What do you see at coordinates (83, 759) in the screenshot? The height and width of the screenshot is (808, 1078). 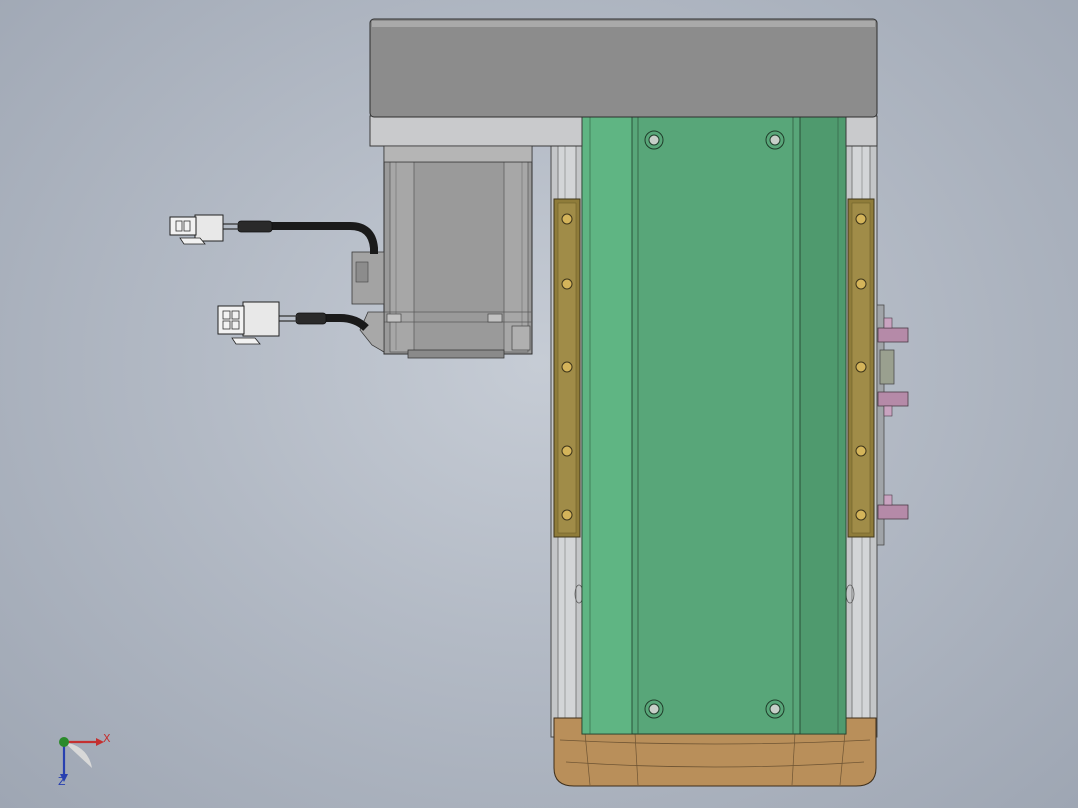 I see `coordinate-triad: X Z` at bounding box center [83, 759].